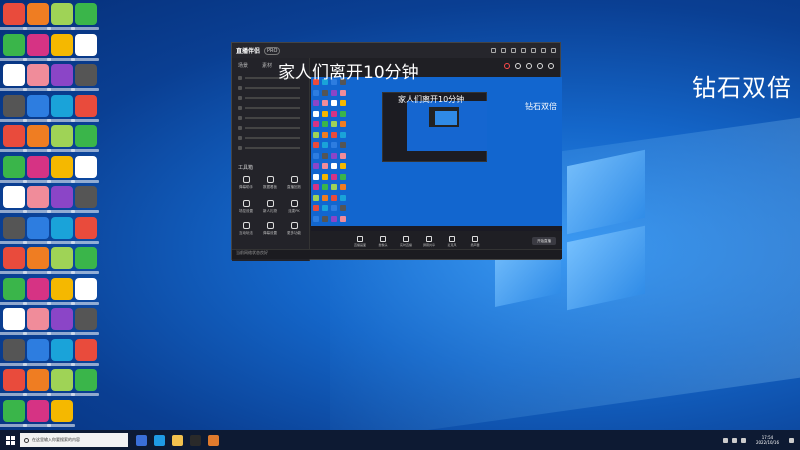 Image resolution: width=800 pixels, height=450 pixels. Describe the element at coordinates (74, 440) in the screenshot. I see `taskbar-search-box: 在这里输入你要搜索的内容` at that location.